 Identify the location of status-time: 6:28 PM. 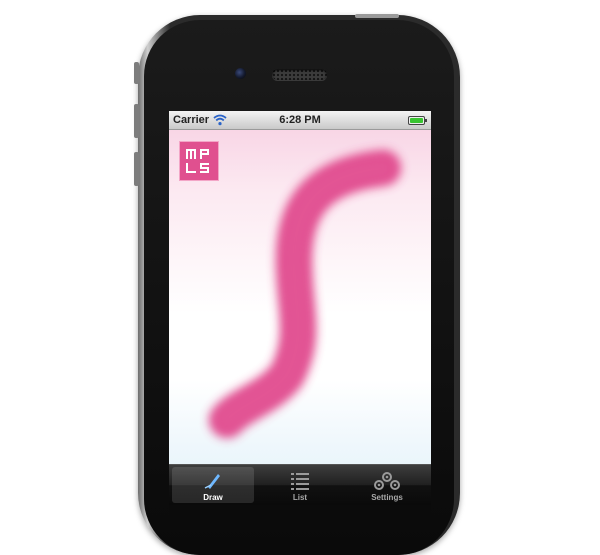
(300, 120).